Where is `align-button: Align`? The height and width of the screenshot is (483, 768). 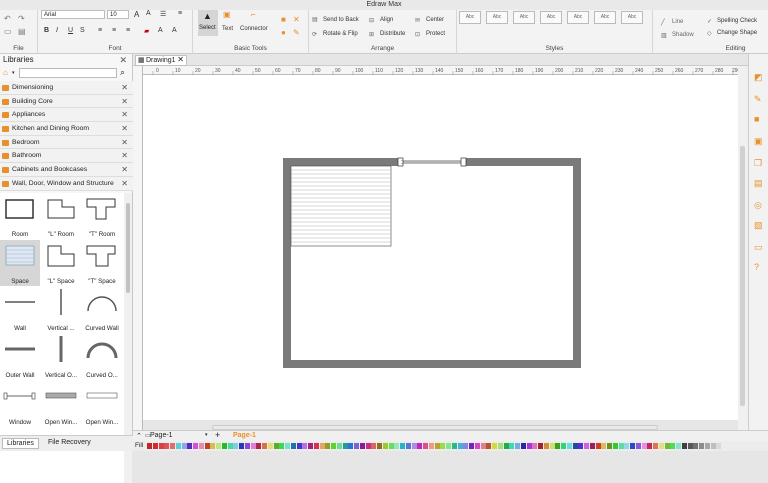
align-button: Align is located at coordinates (386, 20).